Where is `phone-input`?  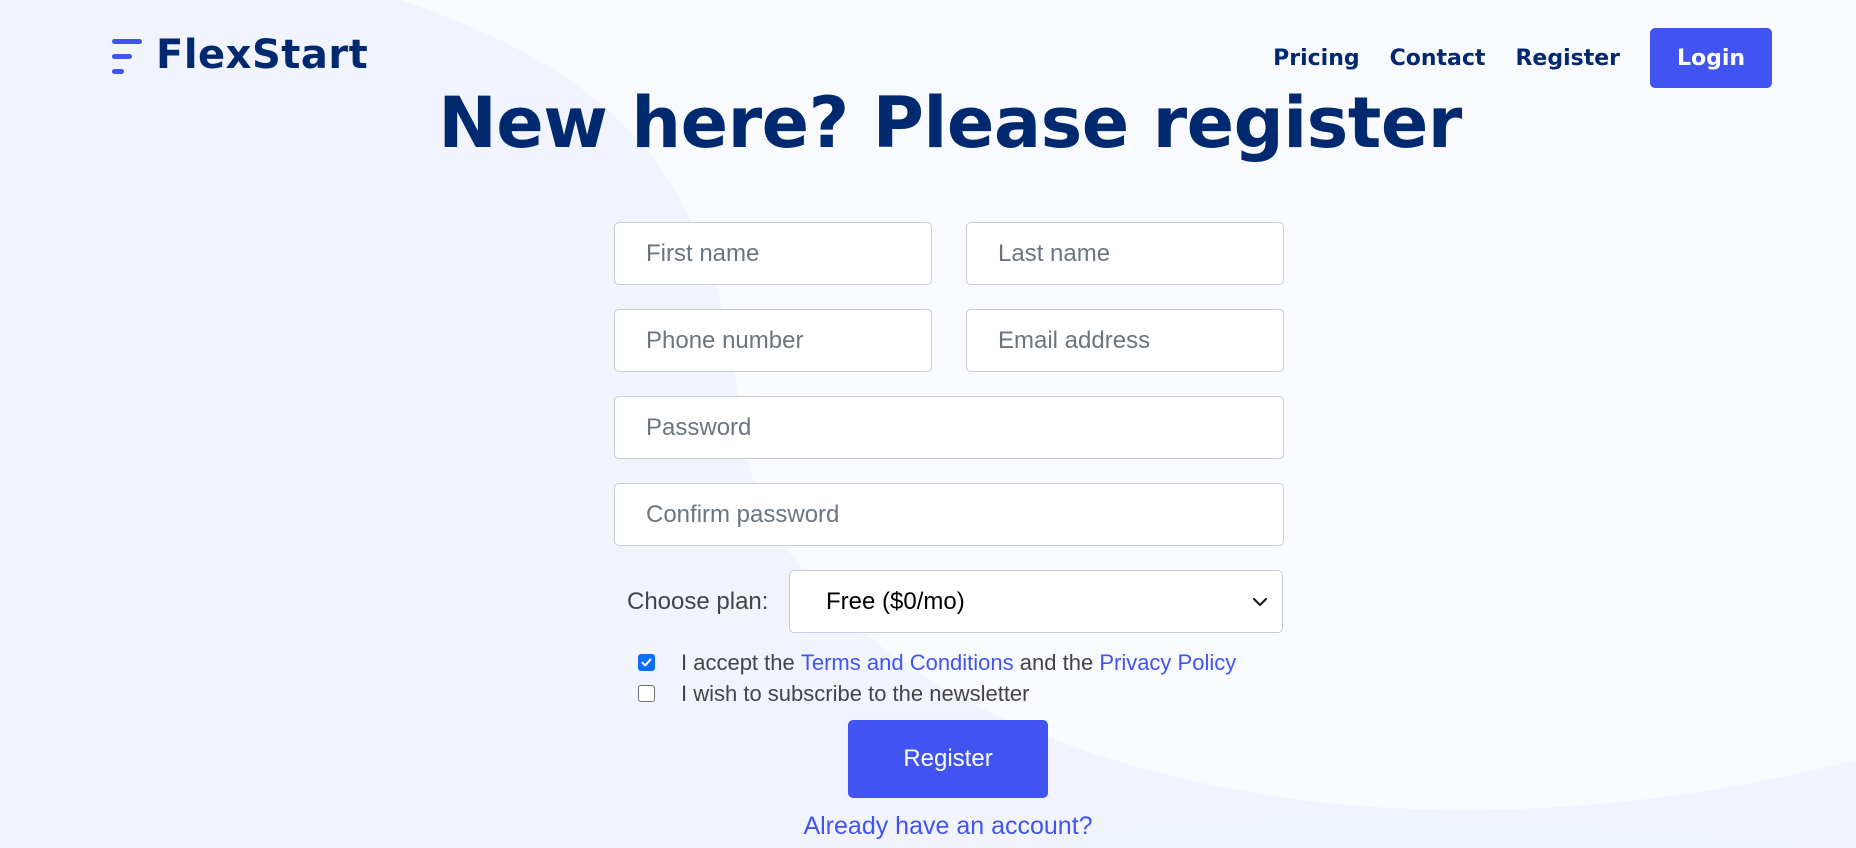
phone-input is located at coordinates (773, 340).